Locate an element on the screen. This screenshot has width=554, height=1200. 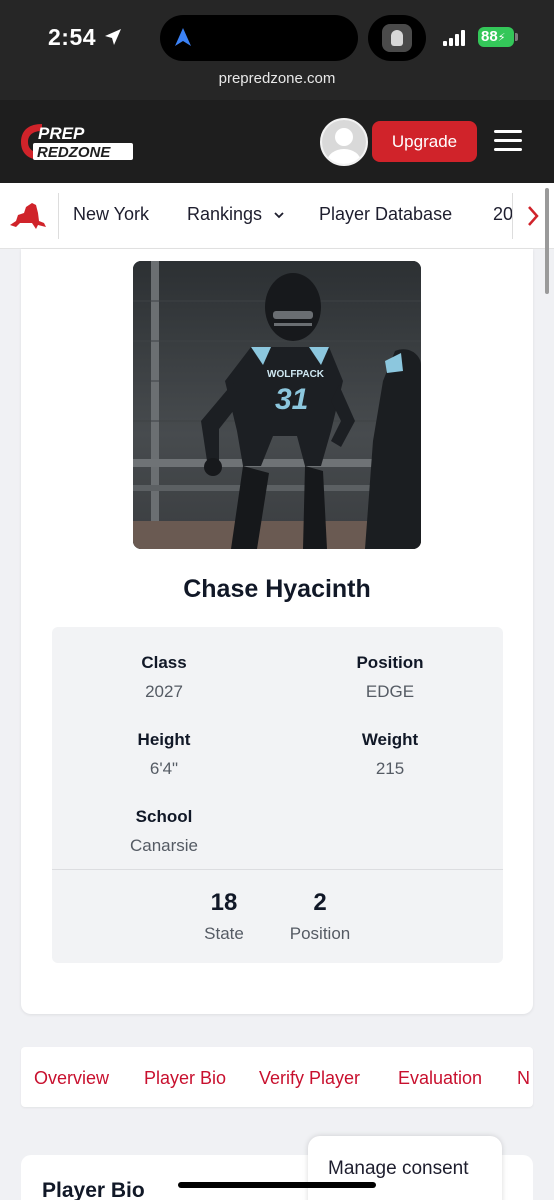
bio-section-title: Player Bio is located at coordinates (93, 1189).